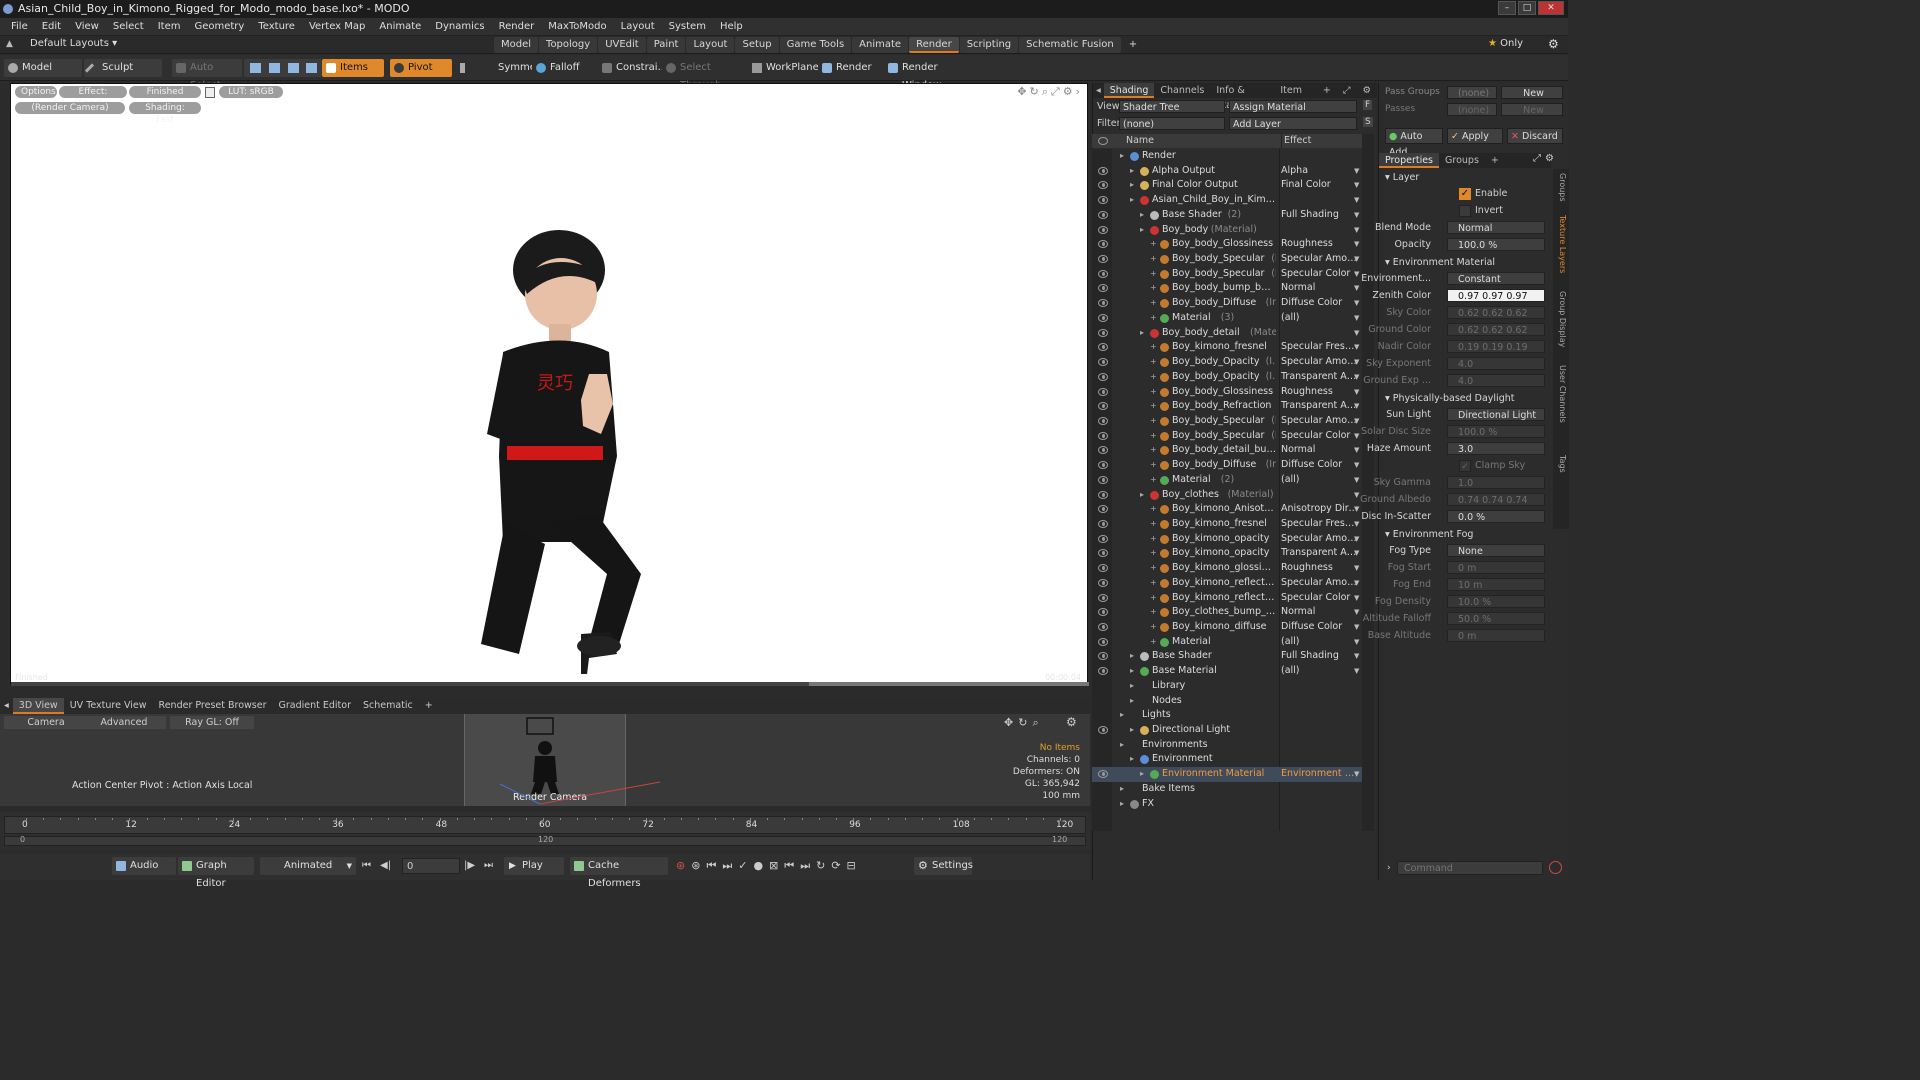 This screenshot has height=1080, width=1920. What do you see at coordinates (1320, 171) in the screenshot?
I see `tree-row-effect: Alpha` at bounding box center [1320, 171].